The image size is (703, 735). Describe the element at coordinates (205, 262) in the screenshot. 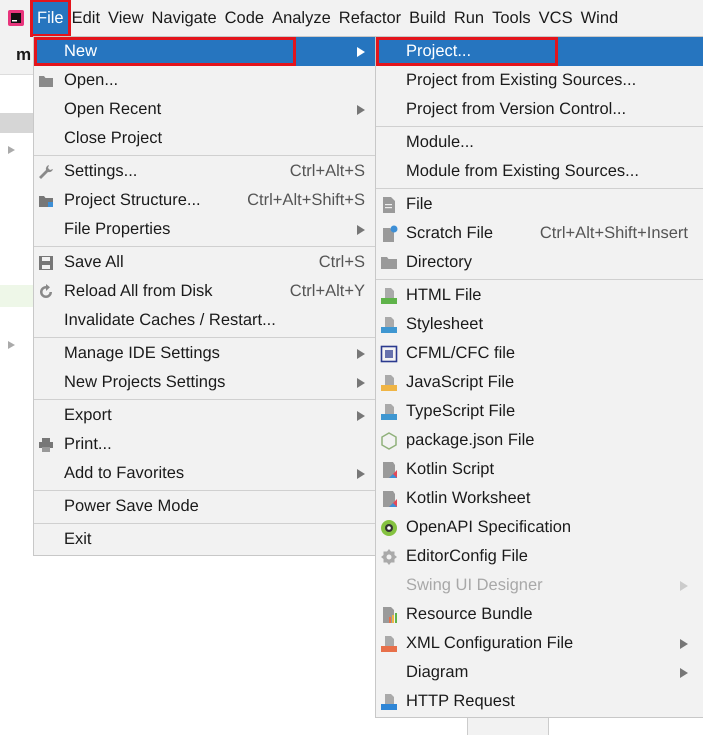

I see `menu-item: Save All Ctrl+S` at that location.